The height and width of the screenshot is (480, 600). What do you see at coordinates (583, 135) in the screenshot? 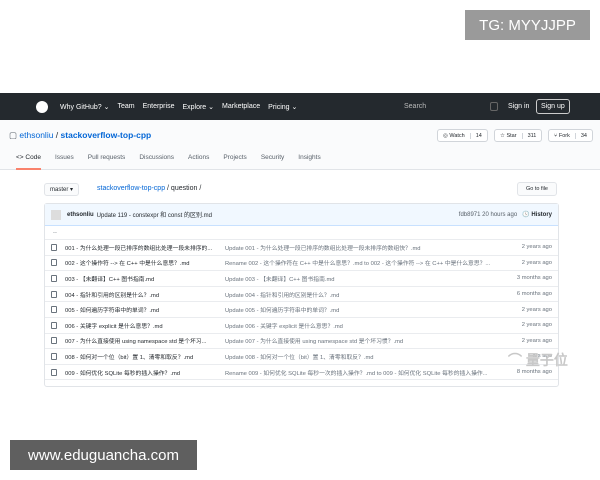
I see `fork-count: 34` at bounding box center [583, 135].